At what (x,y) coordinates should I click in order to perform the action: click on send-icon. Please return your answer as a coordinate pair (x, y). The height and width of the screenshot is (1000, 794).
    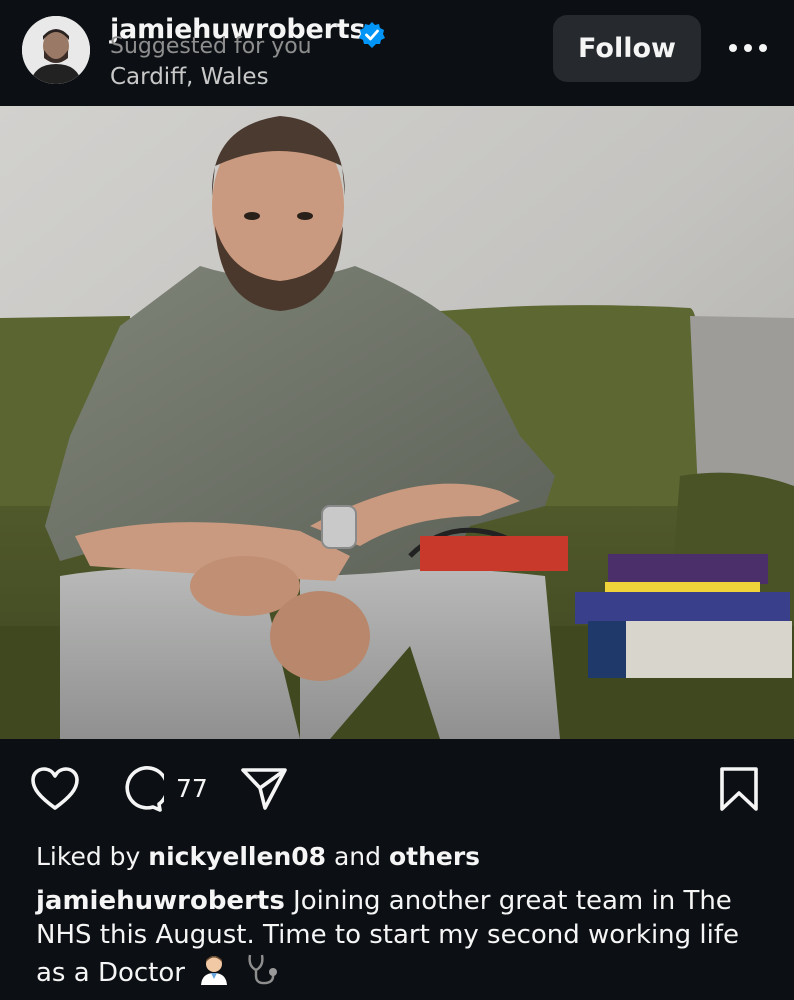
    Looking at the image, I should click on (264, 789).